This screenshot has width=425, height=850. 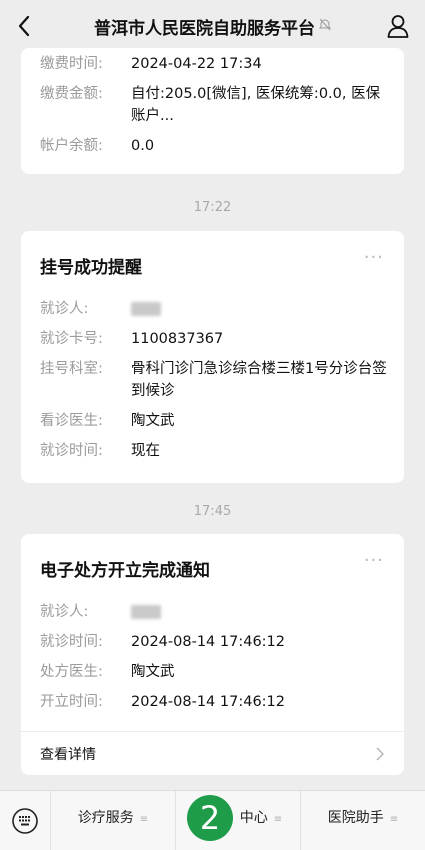 I want to click on row-label: 就诊卡号:, so click(x=71, y=339).